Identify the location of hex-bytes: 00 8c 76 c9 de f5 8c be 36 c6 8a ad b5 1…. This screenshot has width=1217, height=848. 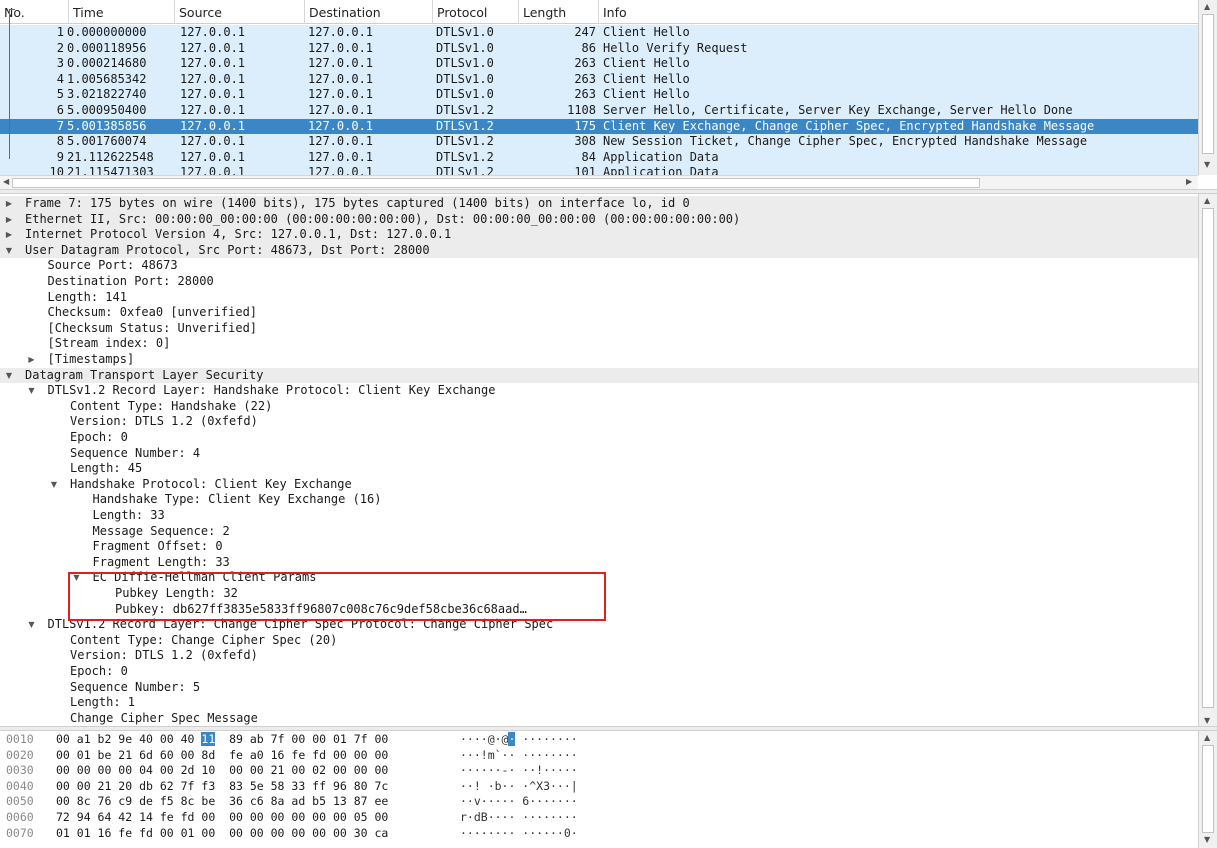
(222, 801).